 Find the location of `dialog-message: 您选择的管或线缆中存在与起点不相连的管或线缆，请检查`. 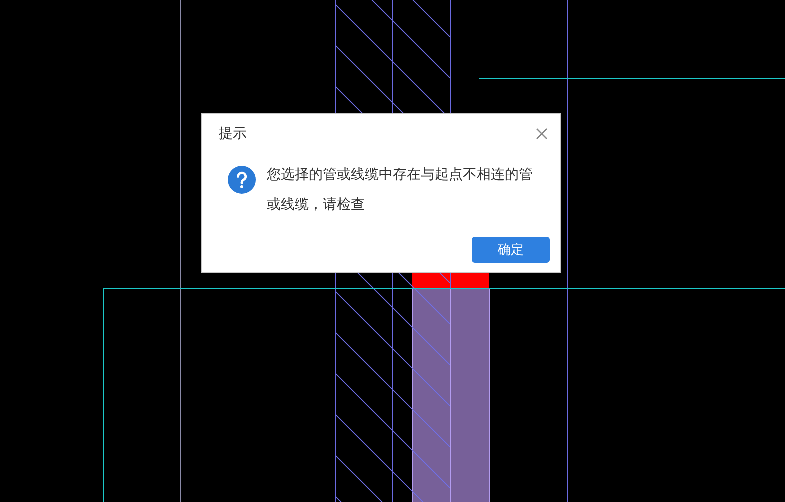

dialog-message: 您选择的管或线缆中存在与起点不相连的管或线缆，请检查 is located at coordinates (400, 190).